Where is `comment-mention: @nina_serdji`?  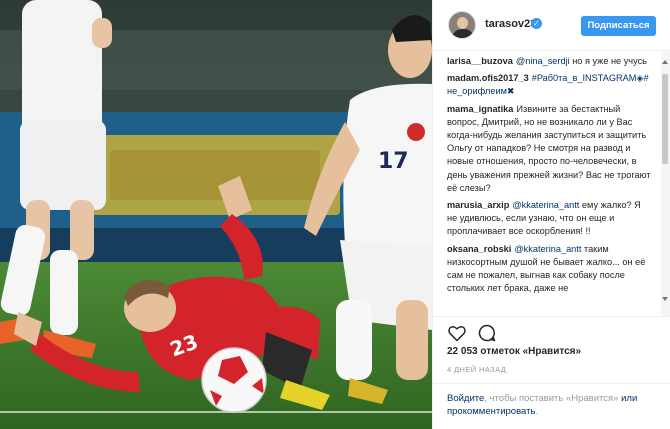 comment-mention: @nina_serdji is located at coordinates (543, 61).